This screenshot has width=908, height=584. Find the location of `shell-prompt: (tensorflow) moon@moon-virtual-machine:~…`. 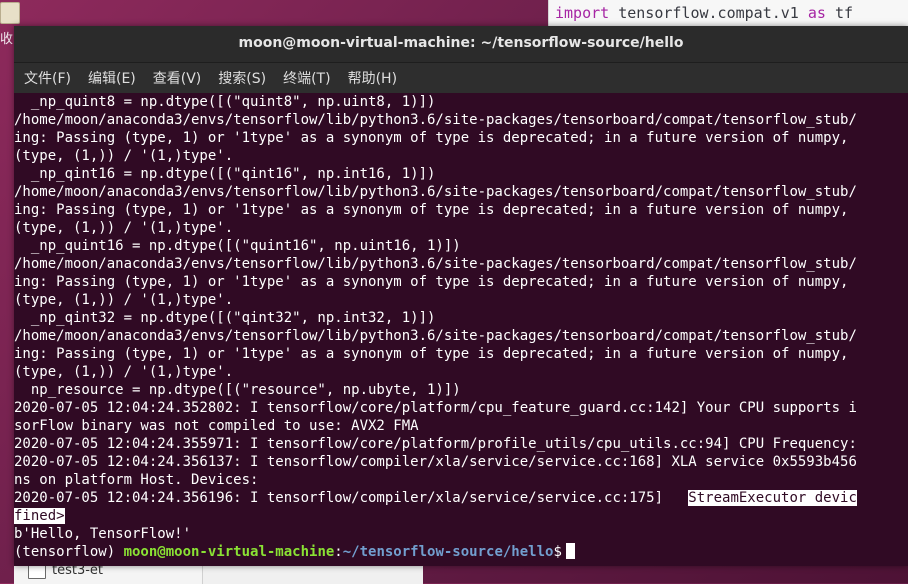

shell-prompt: (tensorflow) moon@moon-virtual-machine:~… is located at coordinates (461, 552).